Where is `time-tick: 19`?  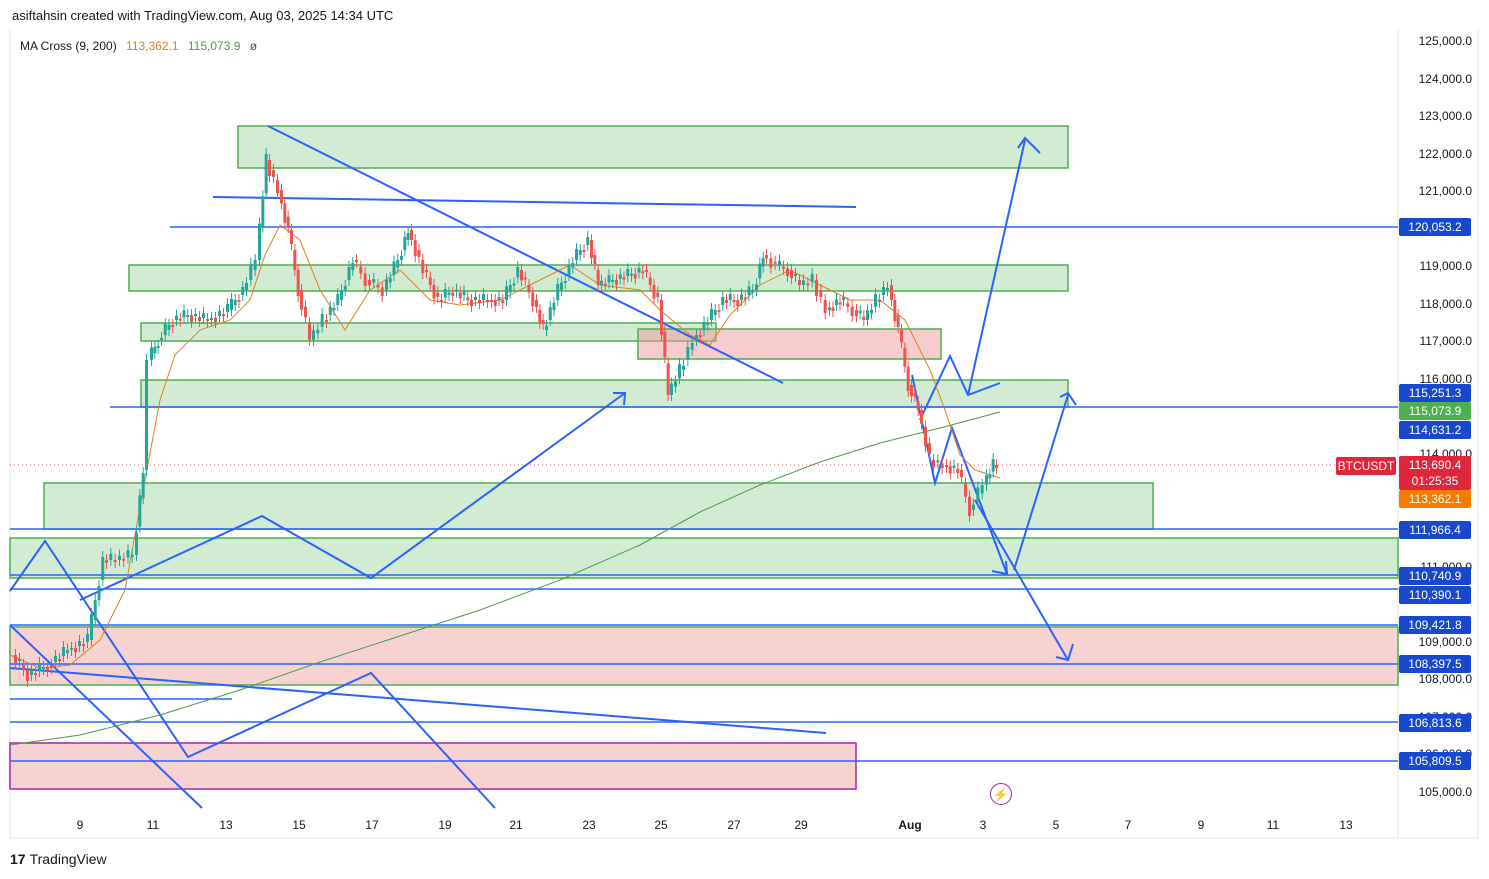
time-tick: 19 is located at coordinates (445, 825).